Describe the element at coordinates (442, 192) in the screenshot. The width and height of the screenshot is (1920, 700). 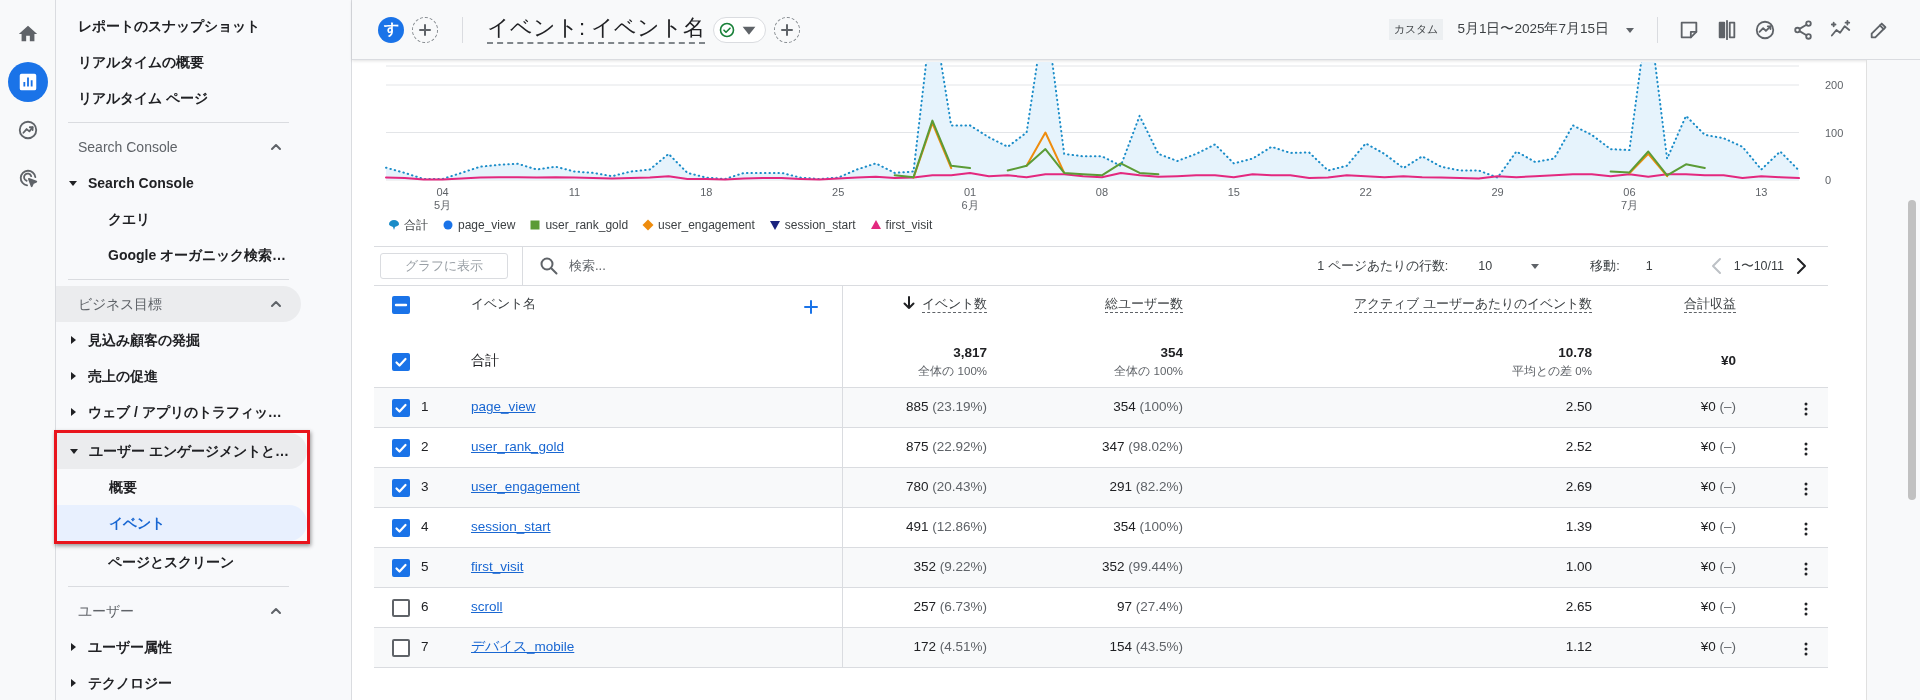
I see `axis-label: 04` at that location.